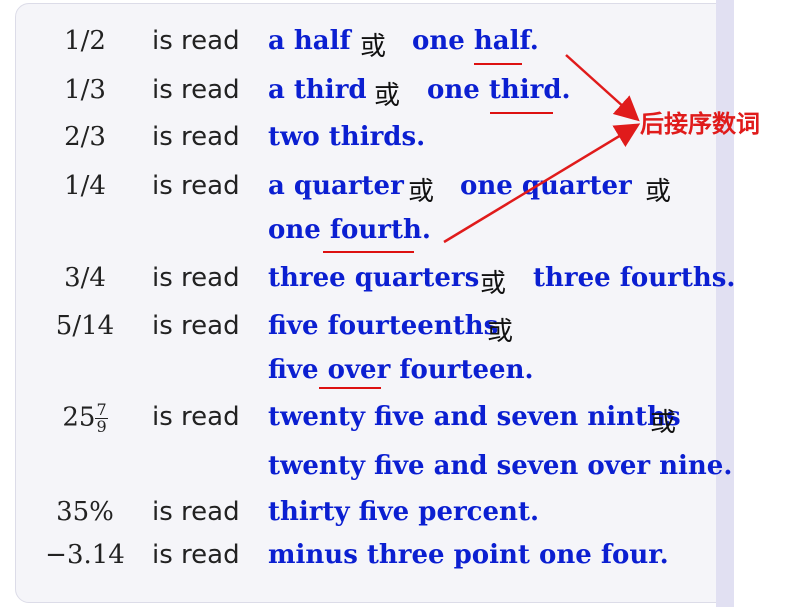 Image resolution: width=804 pixels, height=607 pixels. I want to click on ordinal-annotation-label: 后接序数词, so click(700, 124).